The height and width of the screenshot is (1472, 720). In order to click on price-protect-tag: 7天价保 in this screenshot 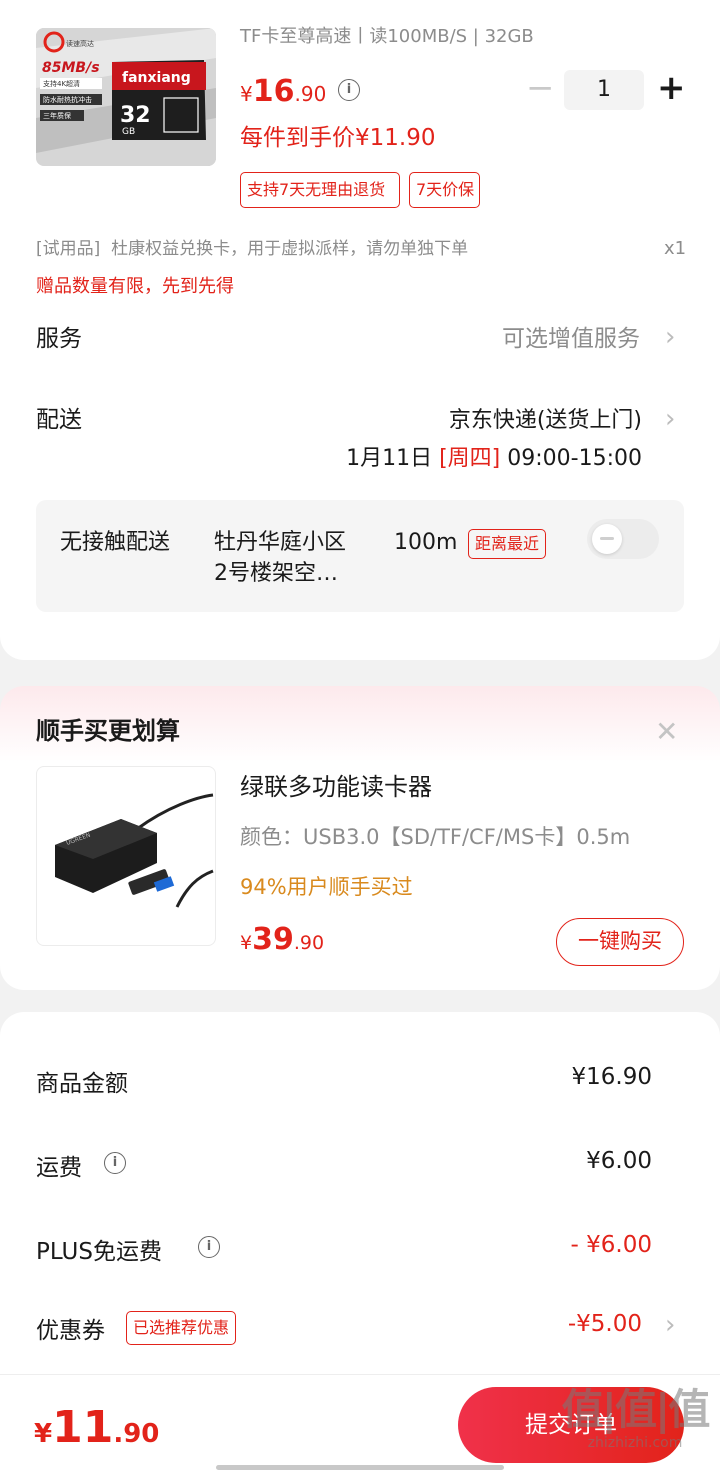, I will do `click(444, 190)`.